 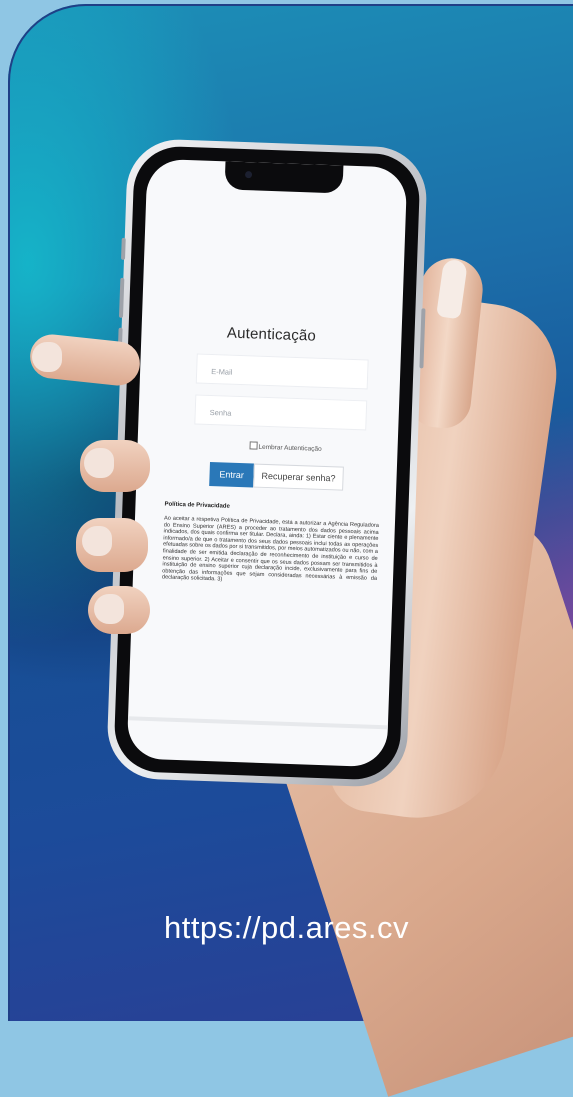 What do you see at coordinates (298, 477) in the screenshot?
I see `recover-password-button: Recuperar senha?` at bounding box center [298, 477].